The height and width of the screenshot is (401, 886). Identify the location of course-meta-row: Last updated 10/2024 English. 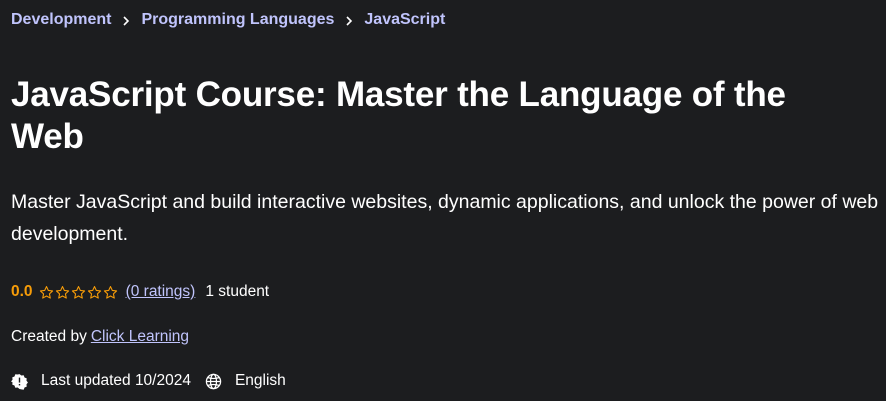
(148, 381).